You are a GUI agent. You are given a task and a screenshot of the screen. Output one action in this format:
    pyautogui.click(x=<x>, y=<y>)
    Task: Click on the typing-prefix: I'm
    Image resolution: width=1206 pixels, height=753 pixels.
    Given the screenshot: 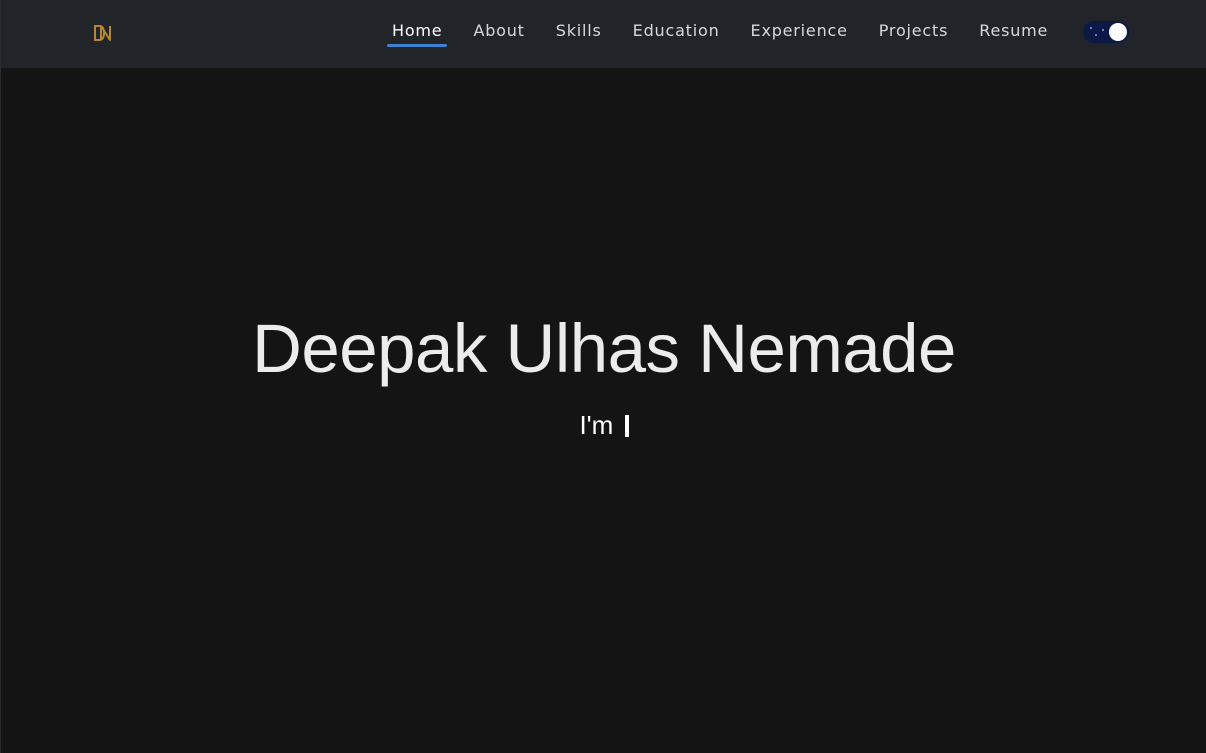 What is the action you would take?
    pyautogui.click(x=596, y=425)
    